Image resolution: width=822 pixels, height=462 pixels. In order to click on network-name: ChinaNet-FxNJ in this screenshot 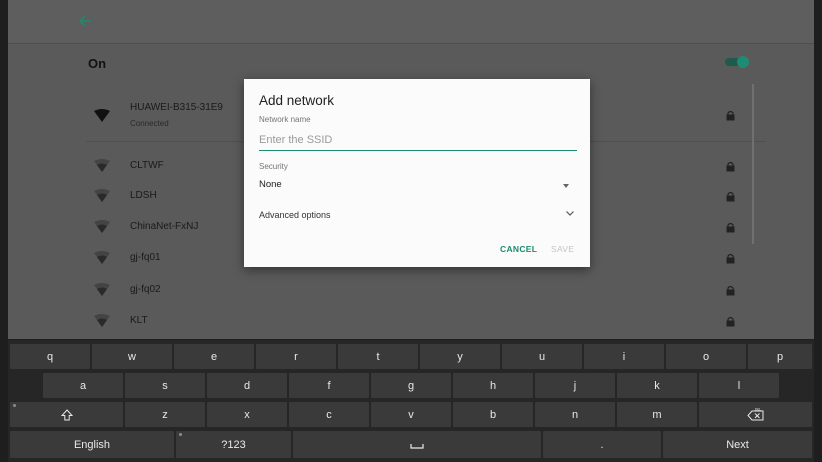, I will do `click(164, 226)`.